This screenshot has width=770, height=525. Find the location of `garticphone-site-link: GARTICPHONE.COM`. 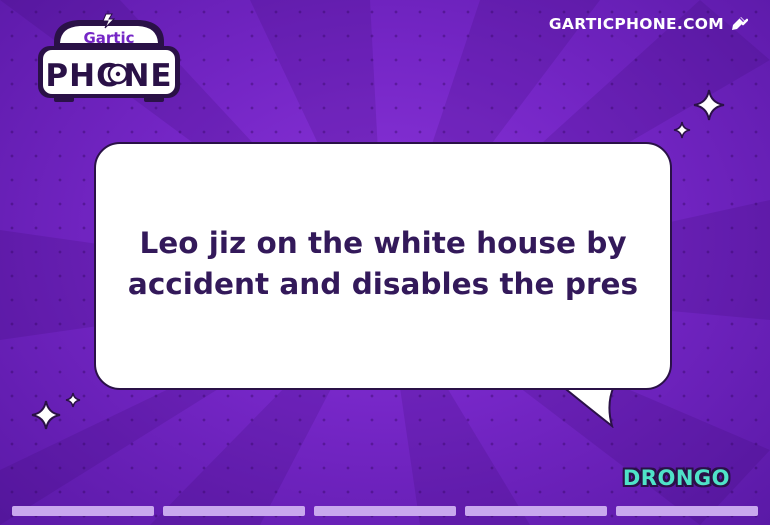

garticphone-site-link: GARTICPHONE.COM is located at coordinates (648, 24).